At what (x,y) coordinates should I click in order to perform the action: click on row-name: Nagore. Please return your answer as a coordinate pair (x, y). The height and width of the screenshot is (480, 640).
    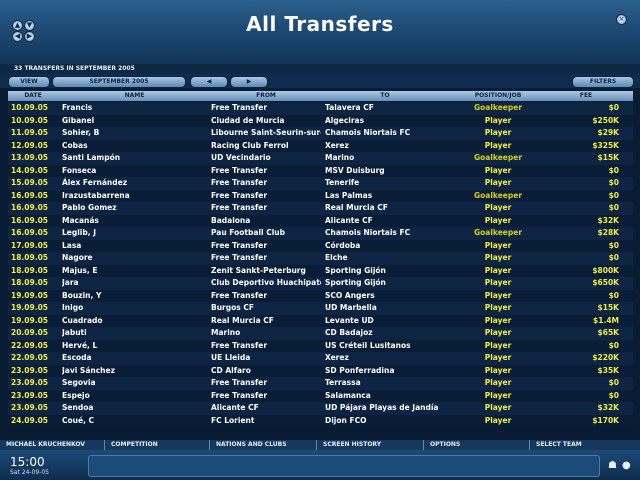
    Looking at the image, I should click on (134, 258).